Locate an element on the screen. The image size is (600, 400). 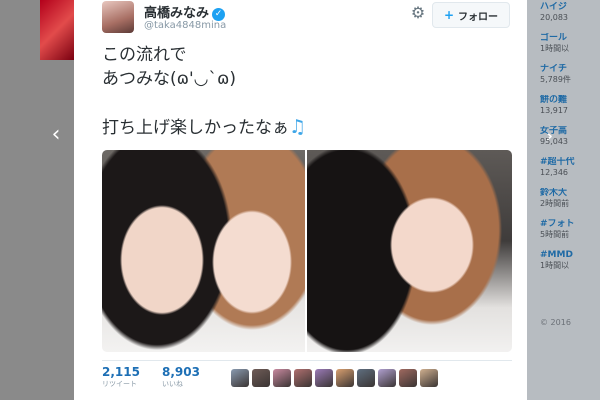
trend-item: ハイジ 20,083 is located at coordinates (570, 12).